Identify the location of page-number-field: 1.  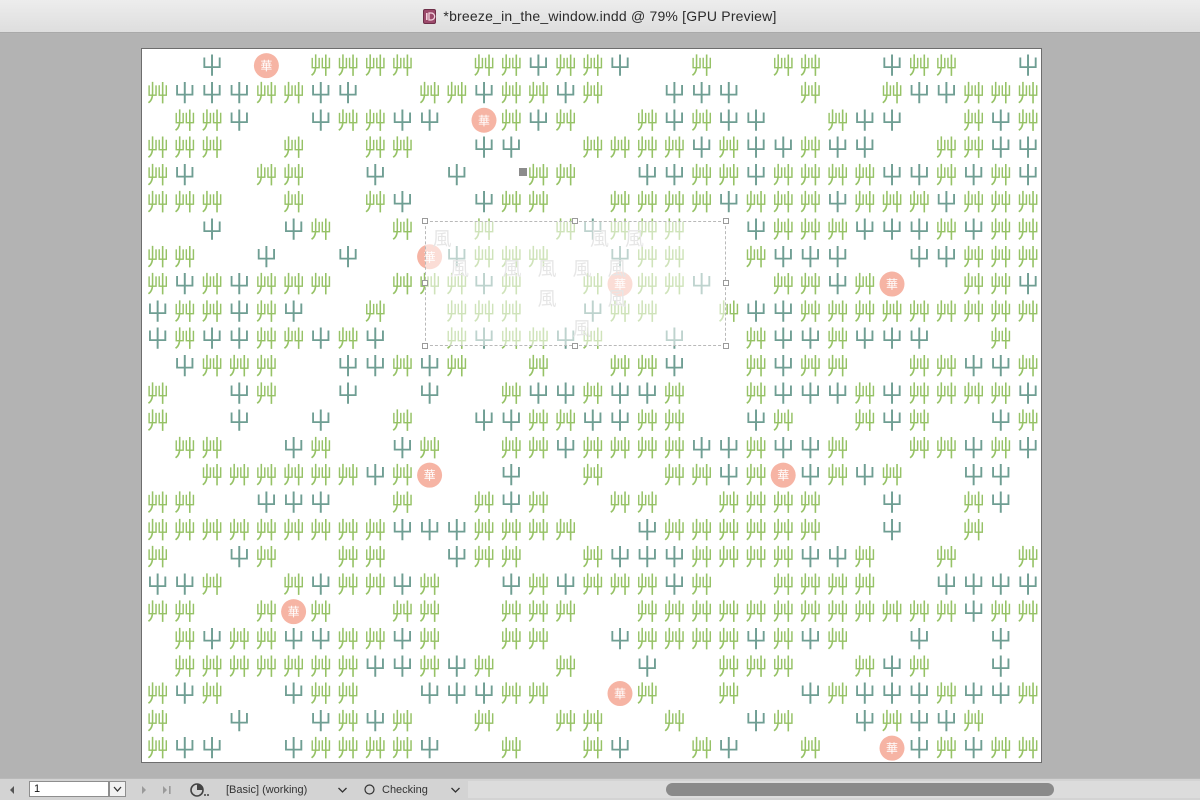
(69, 789).